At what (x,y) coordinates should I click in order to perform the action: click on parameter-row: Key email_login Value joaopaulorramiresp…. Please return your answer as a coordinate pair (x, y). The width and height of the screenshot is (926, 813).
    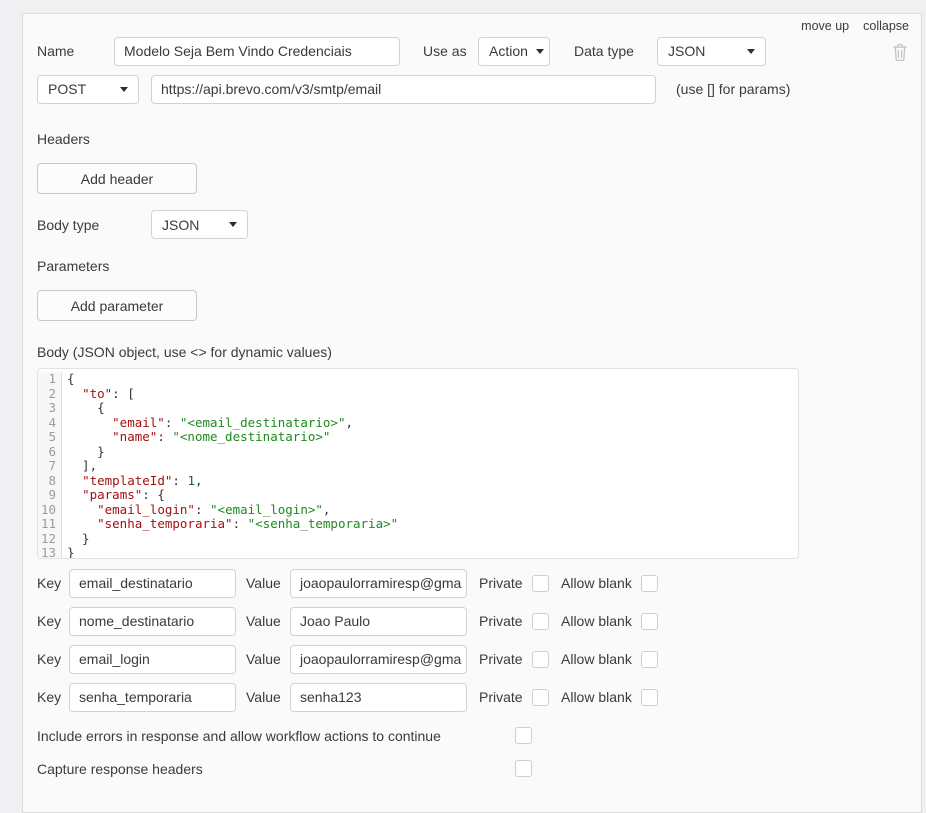
    Looking at the image, I should click on (472, 659).